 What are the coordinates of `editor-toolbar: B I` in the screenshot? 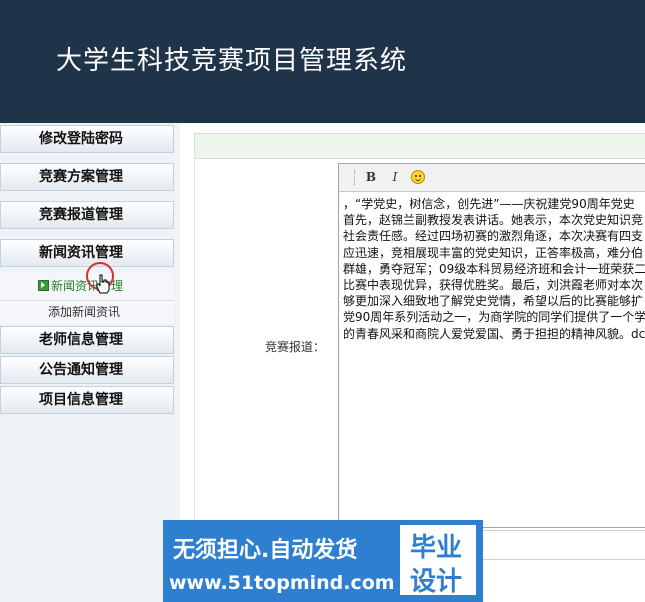 It's located at (492, 178).